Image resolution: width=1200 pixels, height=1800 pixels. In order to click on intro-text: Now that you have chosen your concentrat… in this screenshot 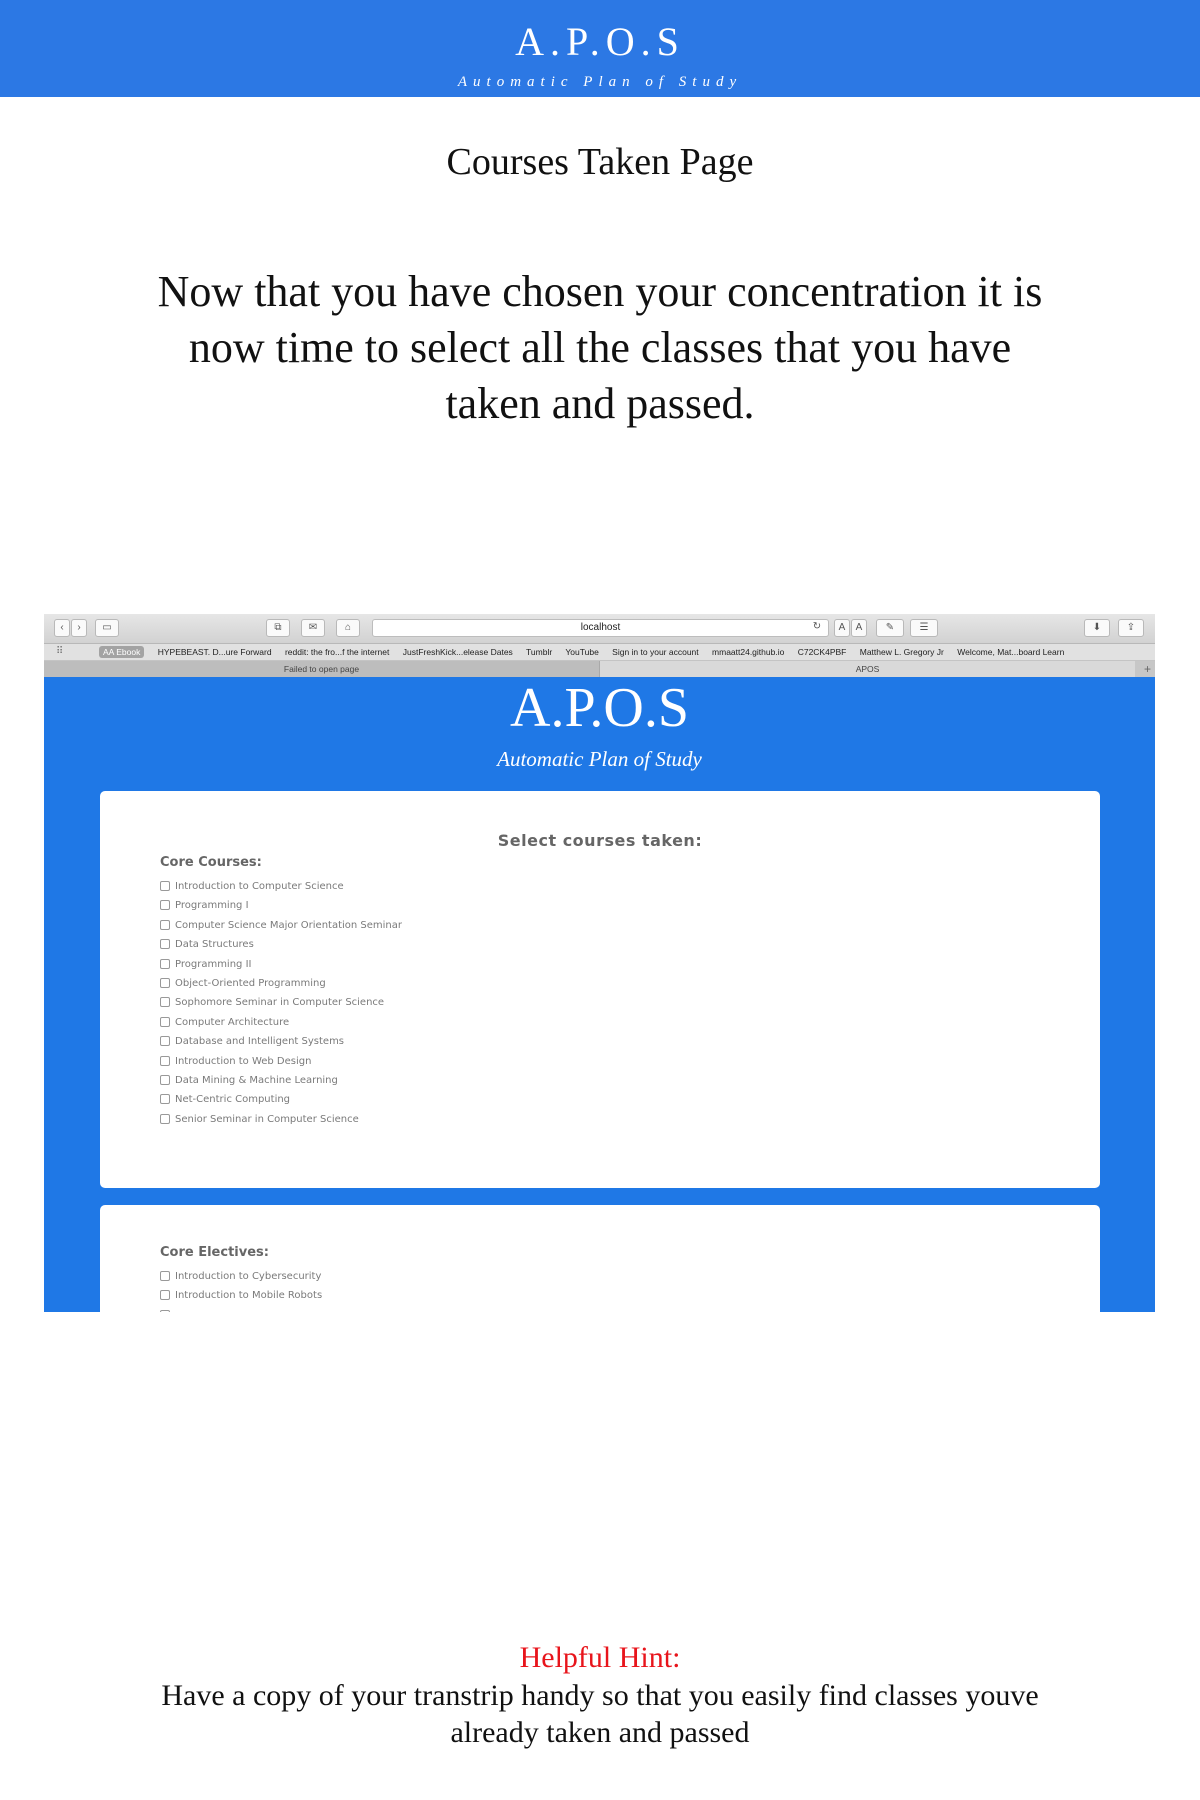, I will do `click(600, 347)`.